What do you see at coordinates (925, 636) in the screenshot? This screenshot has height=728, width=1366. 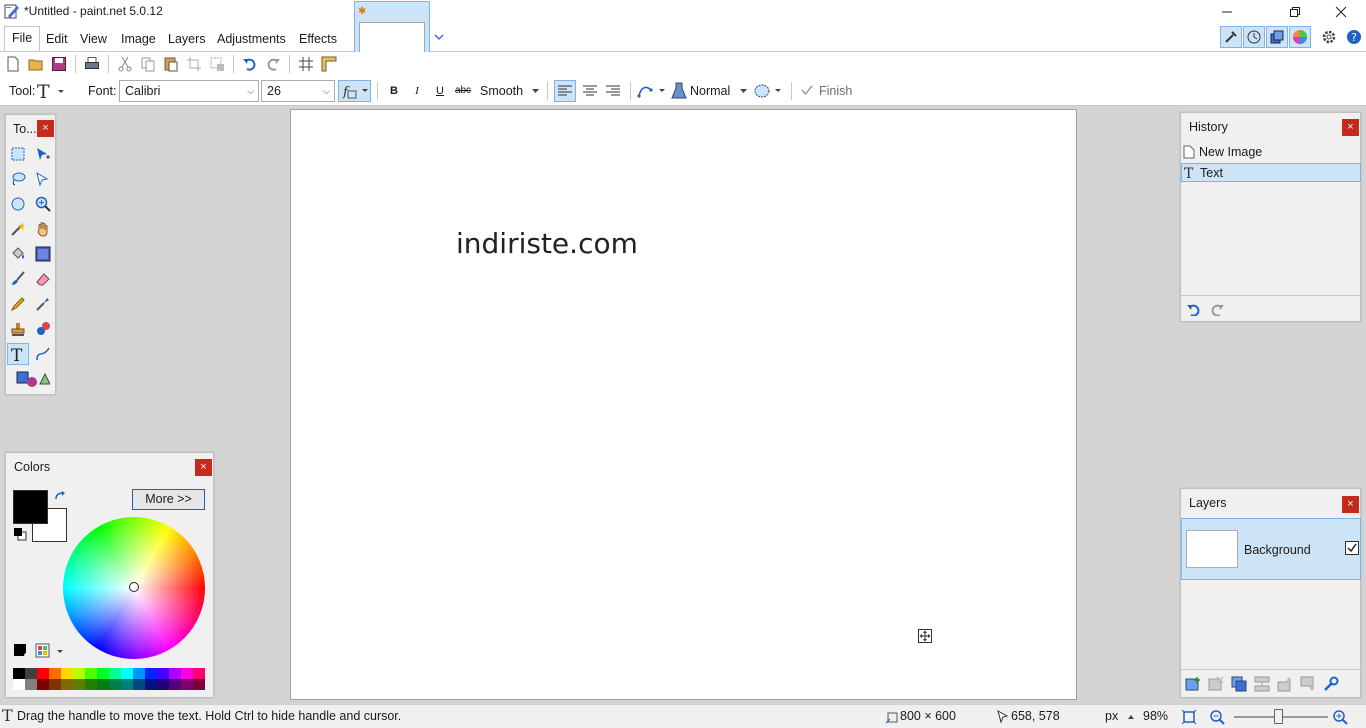 I see `move-text-handle-icon` at bounding box center [925, 636].